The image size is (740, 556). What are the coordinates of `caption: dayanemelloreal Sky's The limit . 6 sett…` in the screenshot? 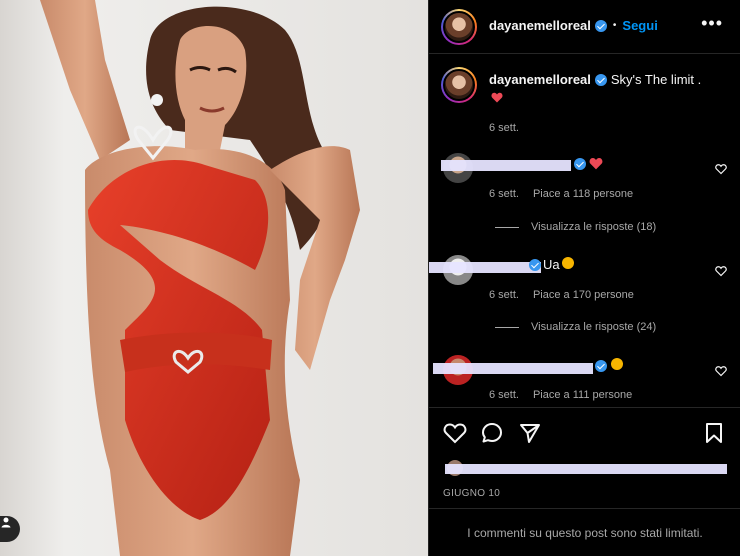 It's located at (584, 102).